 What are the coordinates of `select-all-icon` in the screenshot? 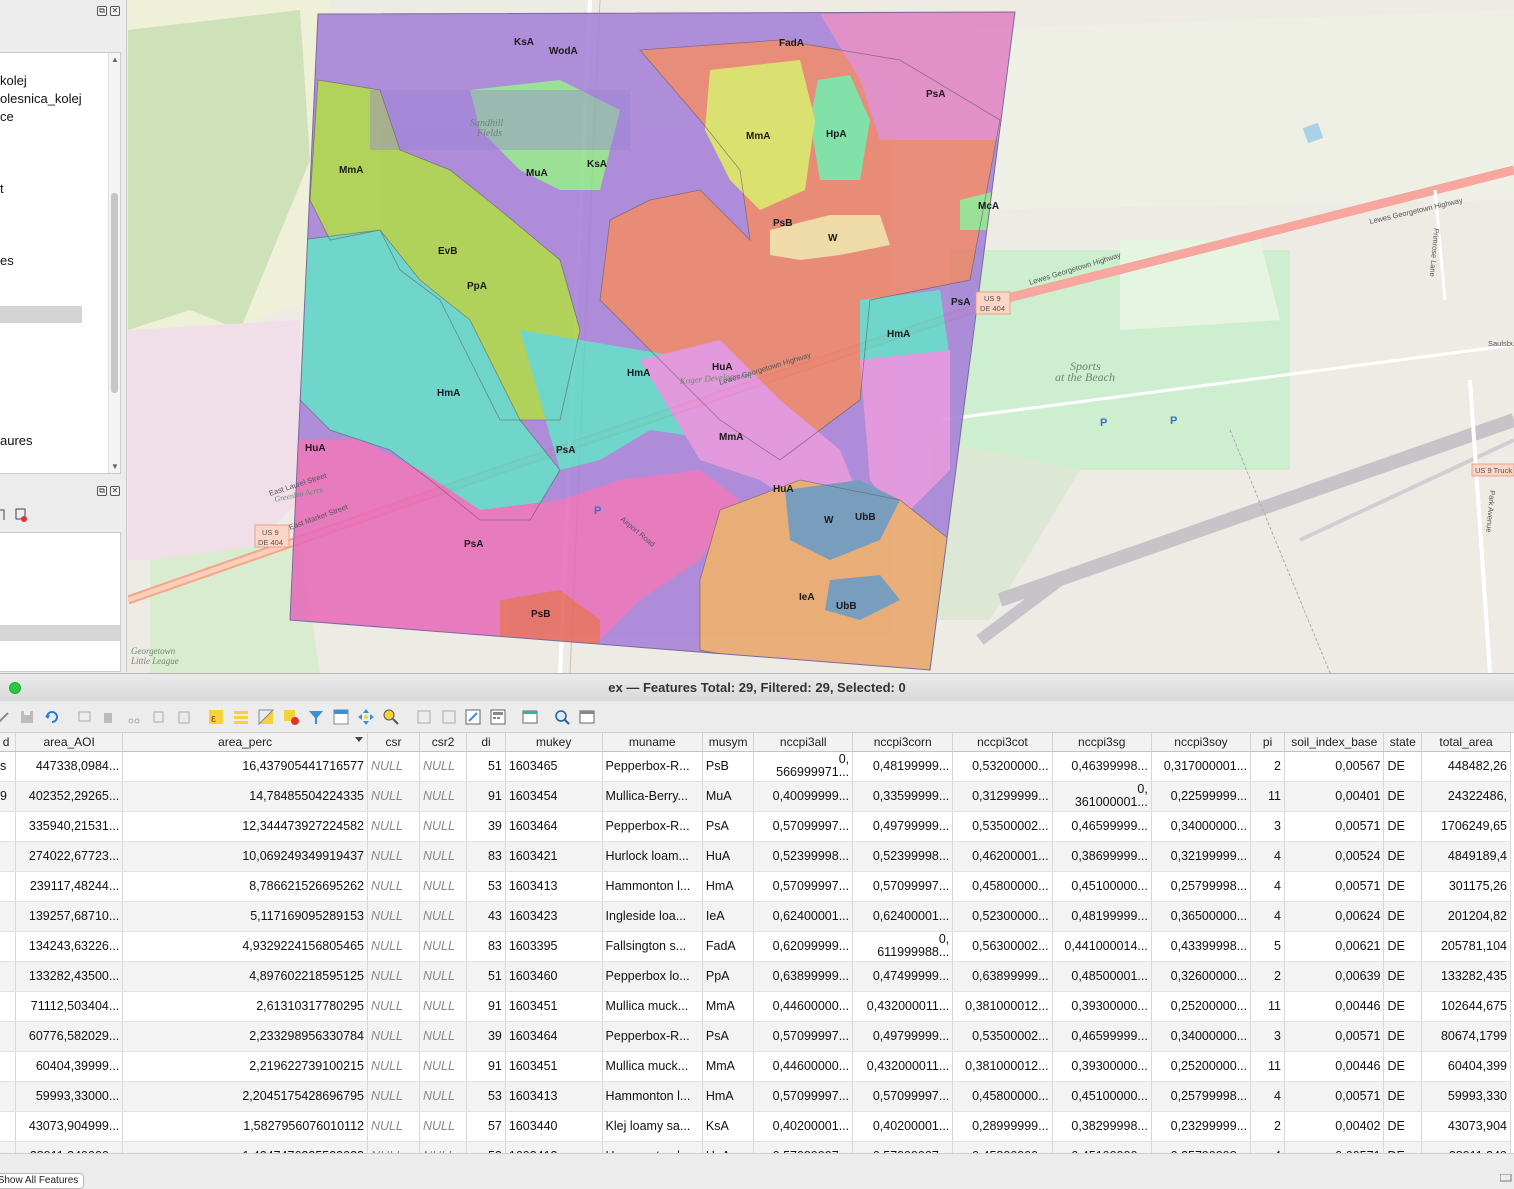 It's located at (241, 717).